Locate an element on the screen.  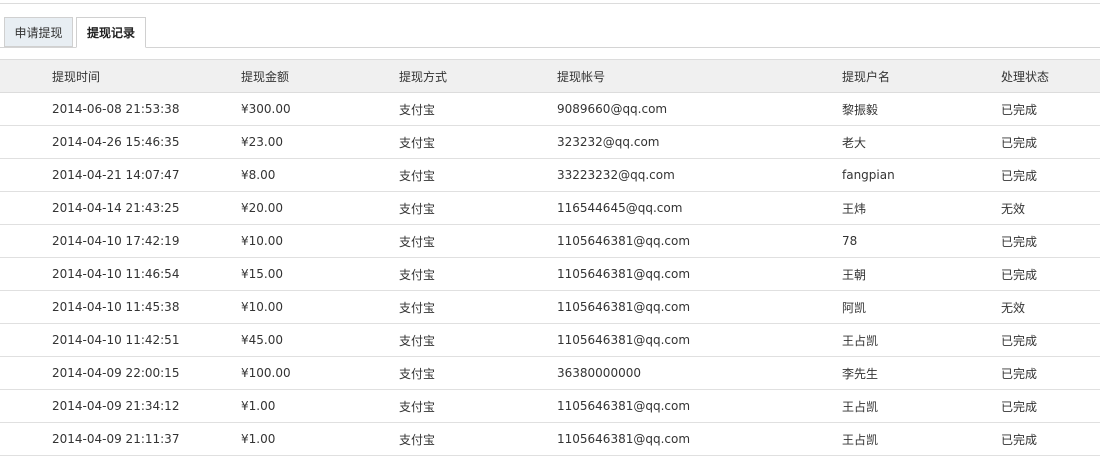
cell-account: 116544645@qq.com is located at coordinates (699, 208).